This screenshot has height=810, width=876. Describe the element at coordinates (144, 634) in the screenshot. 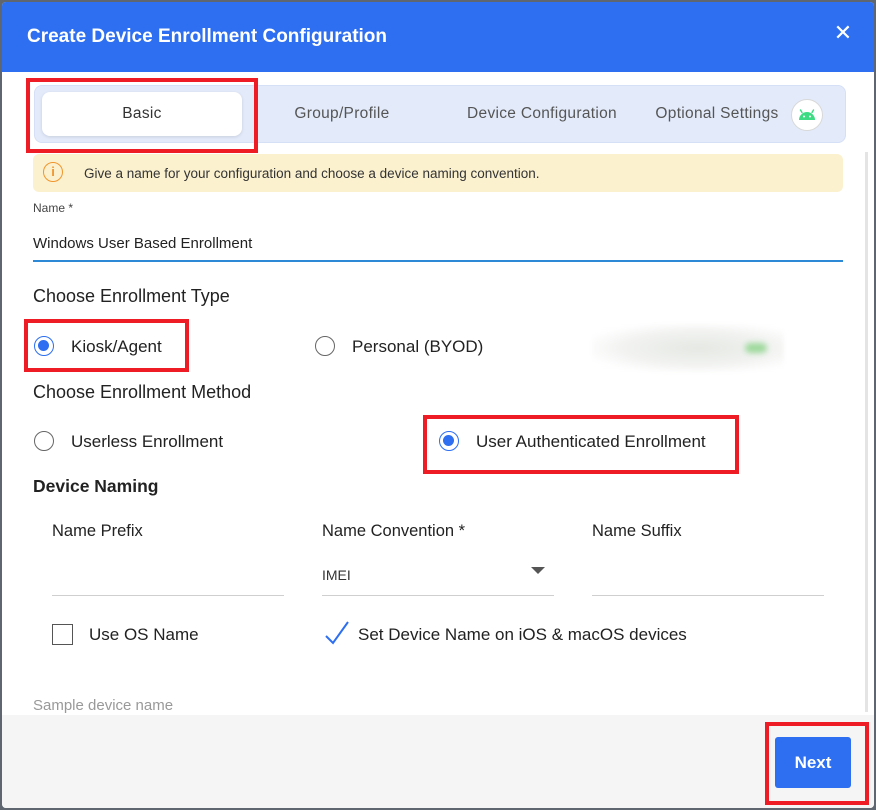

I see `use-os-name-label: Use OS Name` at that location.